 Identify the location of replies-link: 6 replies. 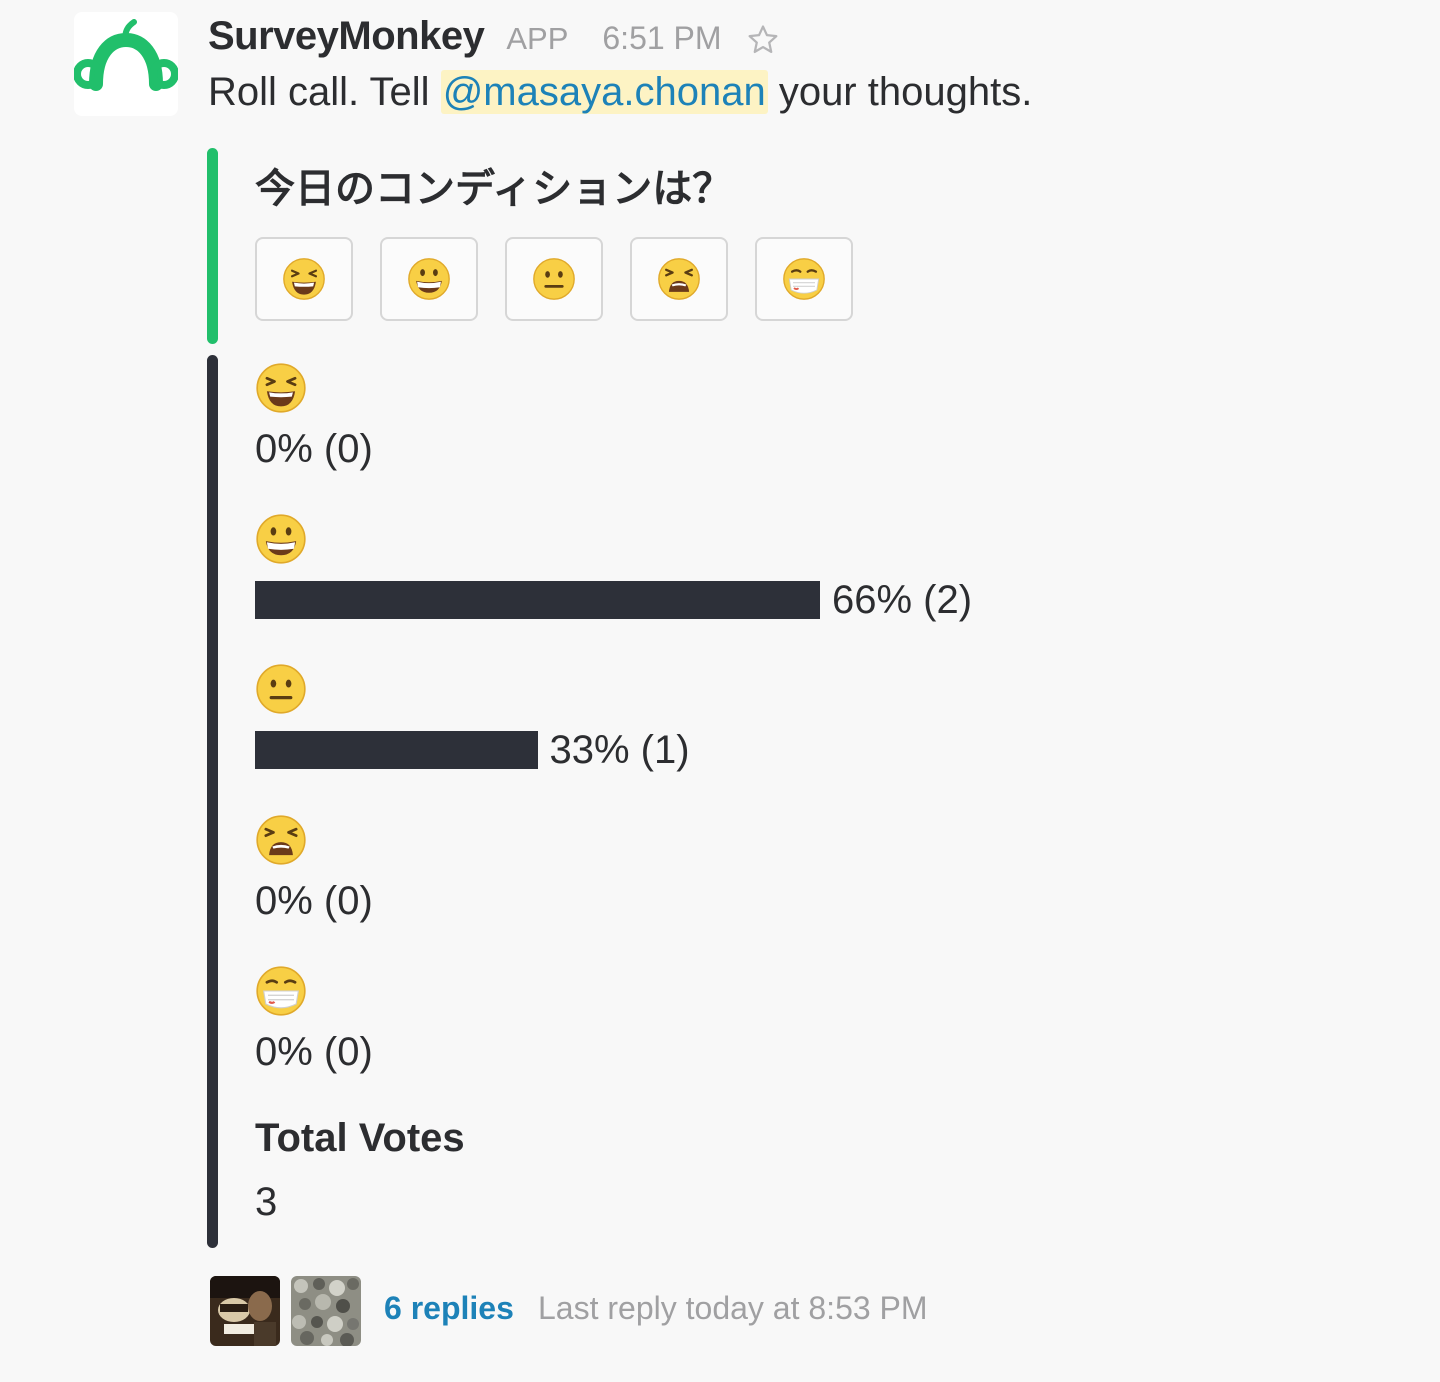
(449, 1308).